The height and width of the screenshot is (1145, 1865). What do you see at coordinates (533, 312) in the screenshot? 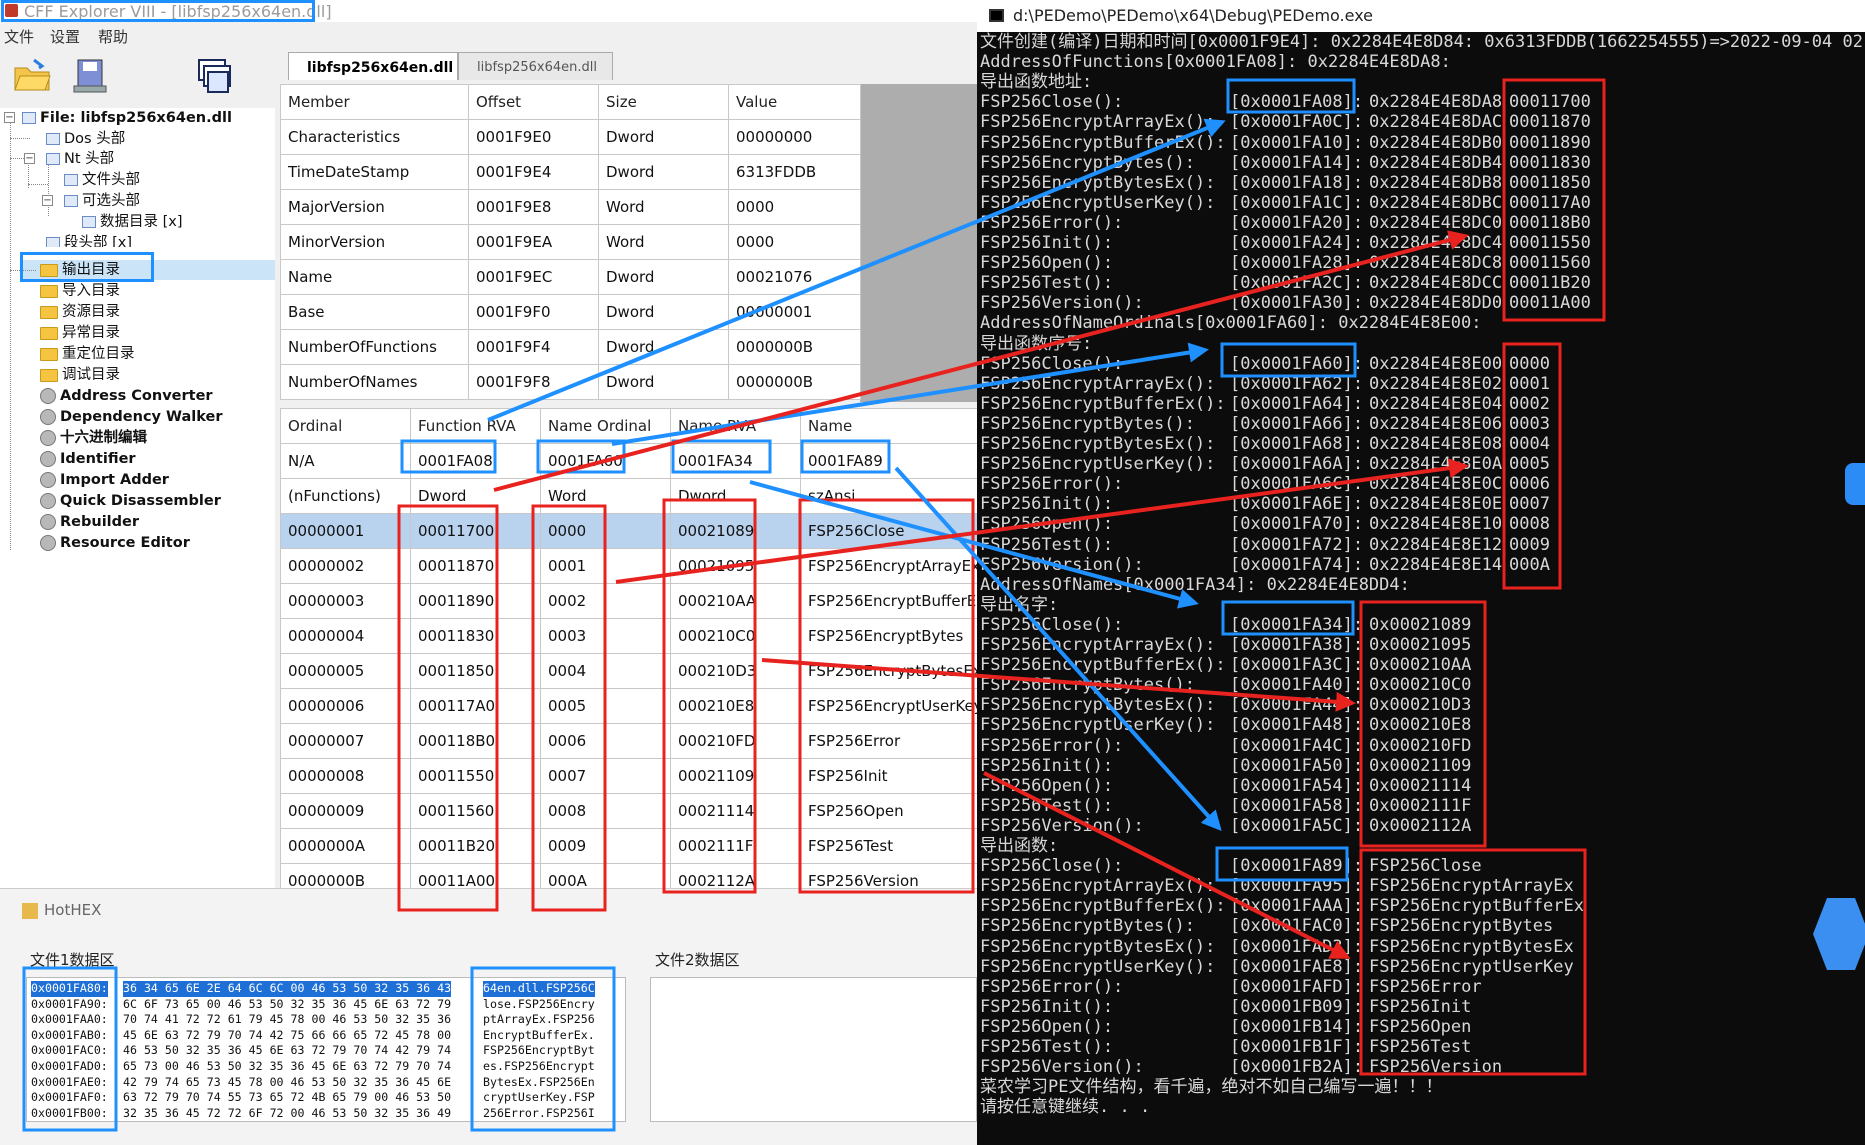
I see `cell: 0001F9F0` at bounding box center [533, 312].